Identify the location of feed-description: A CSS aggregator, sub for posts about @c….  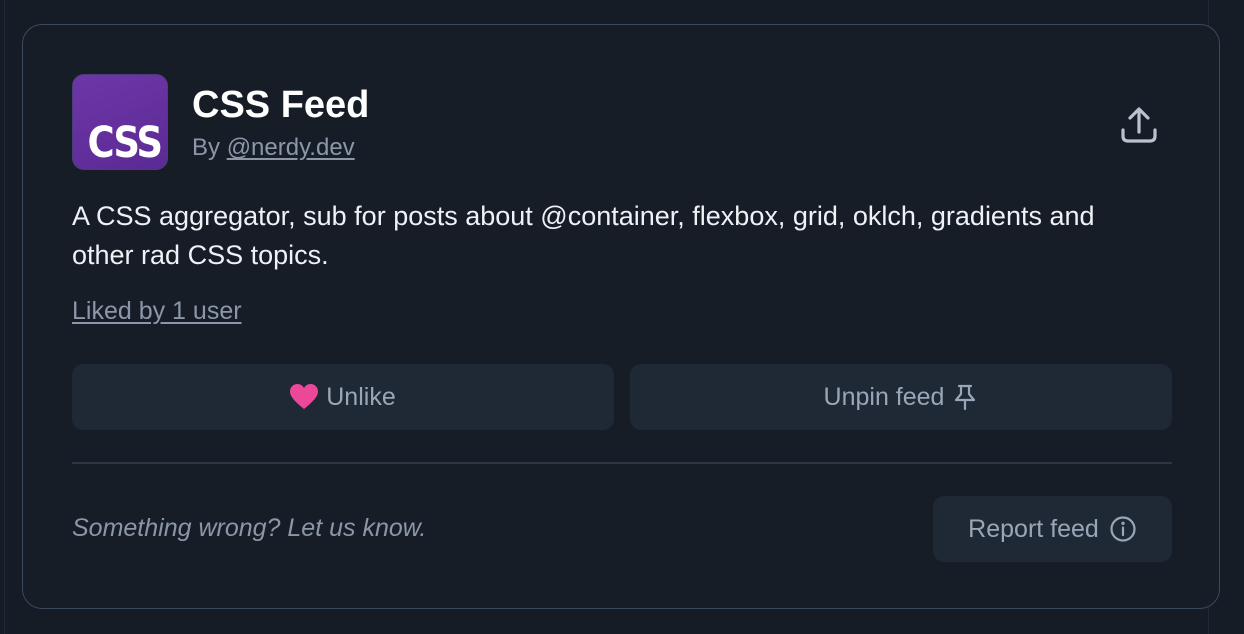
(583, 235).